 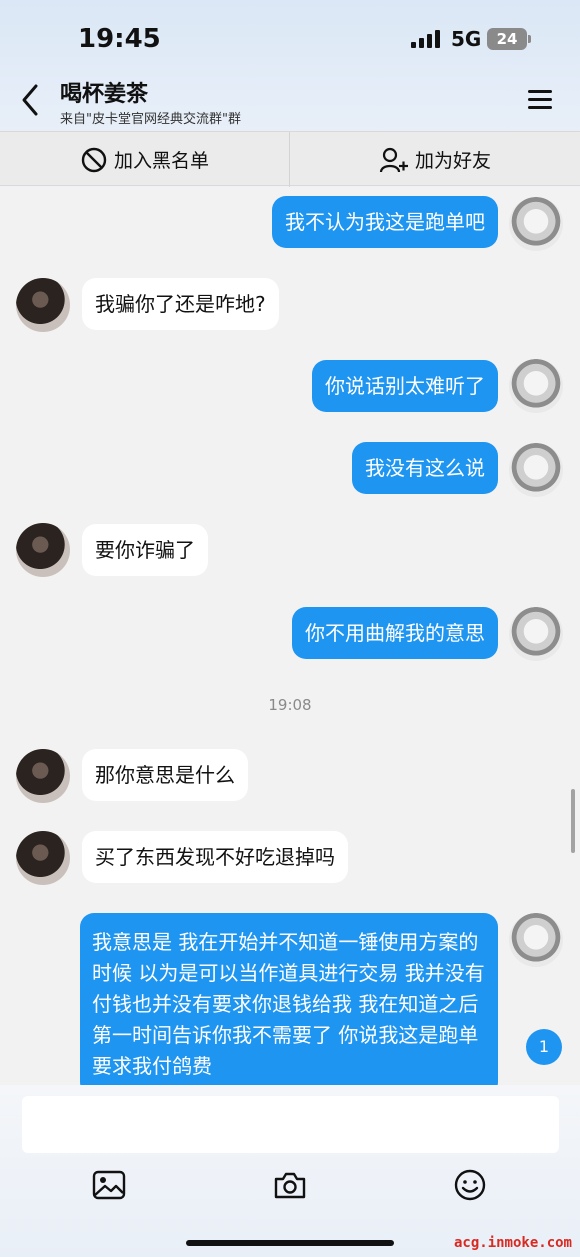 I want to click on add-user-icon, so click(x=393, y=159).